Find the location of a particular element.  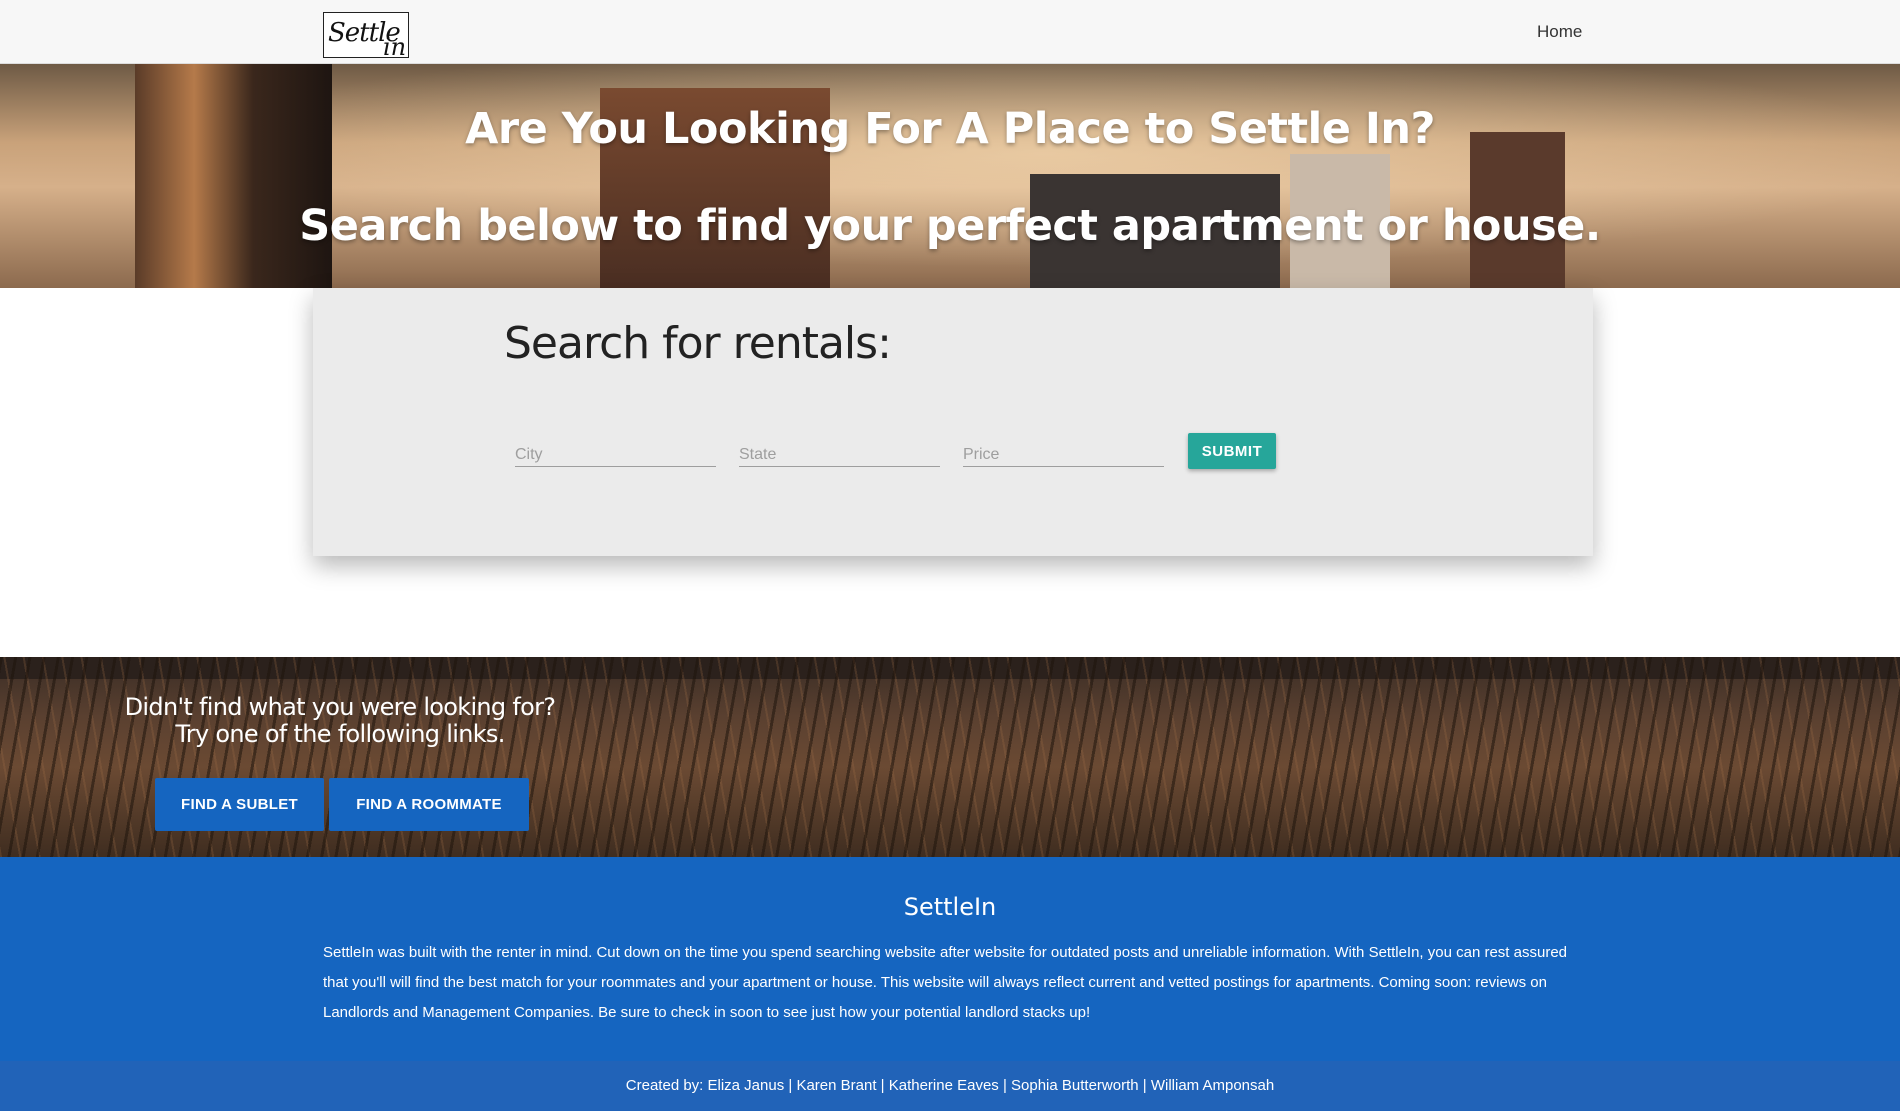

city-input is located at coordinates (615, 455).